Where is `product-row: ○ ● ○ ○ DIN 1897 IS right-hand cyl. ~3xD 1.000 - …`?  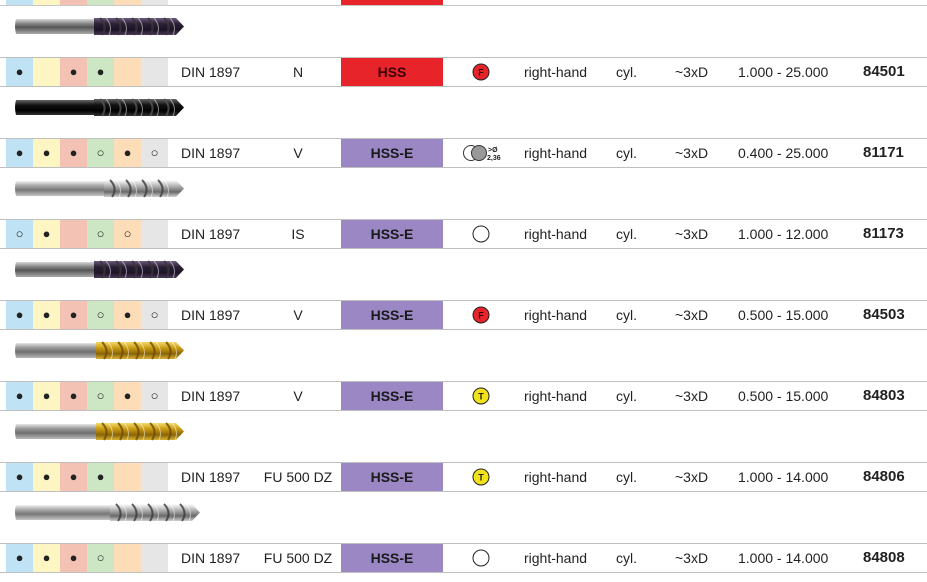 product-row: ○ ● ○ ○ DIN 1897 IS right-hand cyl. ~3xD 1.000 - … is located at coordinates (463, 208).